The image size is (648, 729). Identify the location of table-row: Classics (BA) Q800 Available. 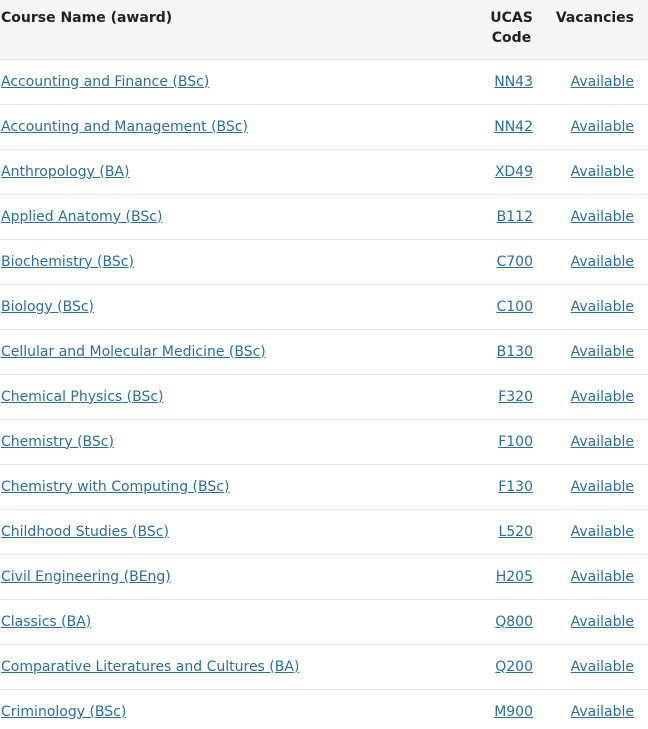
(324, 621).